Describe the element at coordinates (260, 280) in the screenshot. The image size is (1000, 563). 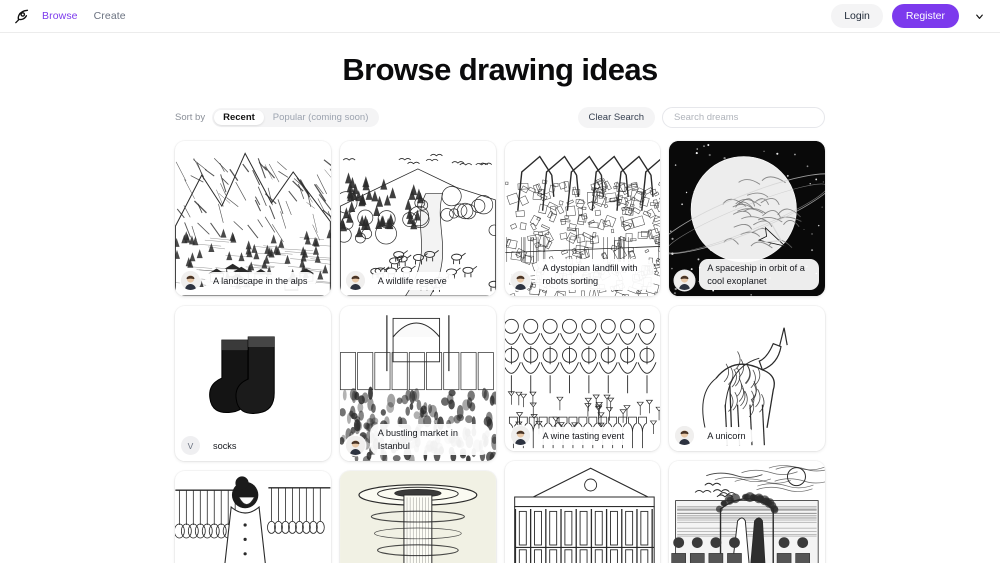
I see `card-caption: A landscape in the alps` at that location.